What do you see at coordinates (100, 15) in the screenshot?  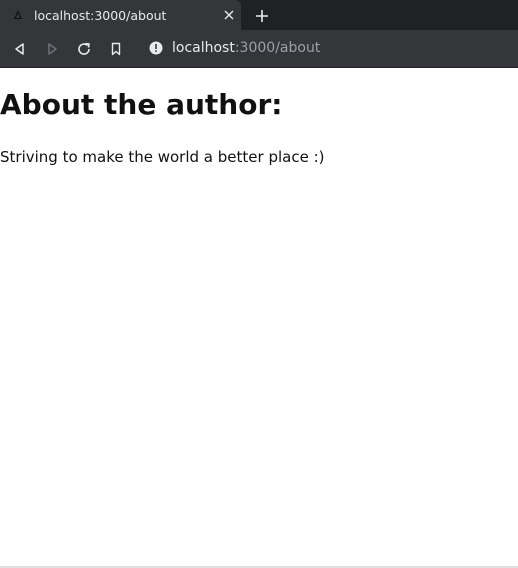 I see `tab-title: localhost:3000/about` at bounding box center [100, 15].